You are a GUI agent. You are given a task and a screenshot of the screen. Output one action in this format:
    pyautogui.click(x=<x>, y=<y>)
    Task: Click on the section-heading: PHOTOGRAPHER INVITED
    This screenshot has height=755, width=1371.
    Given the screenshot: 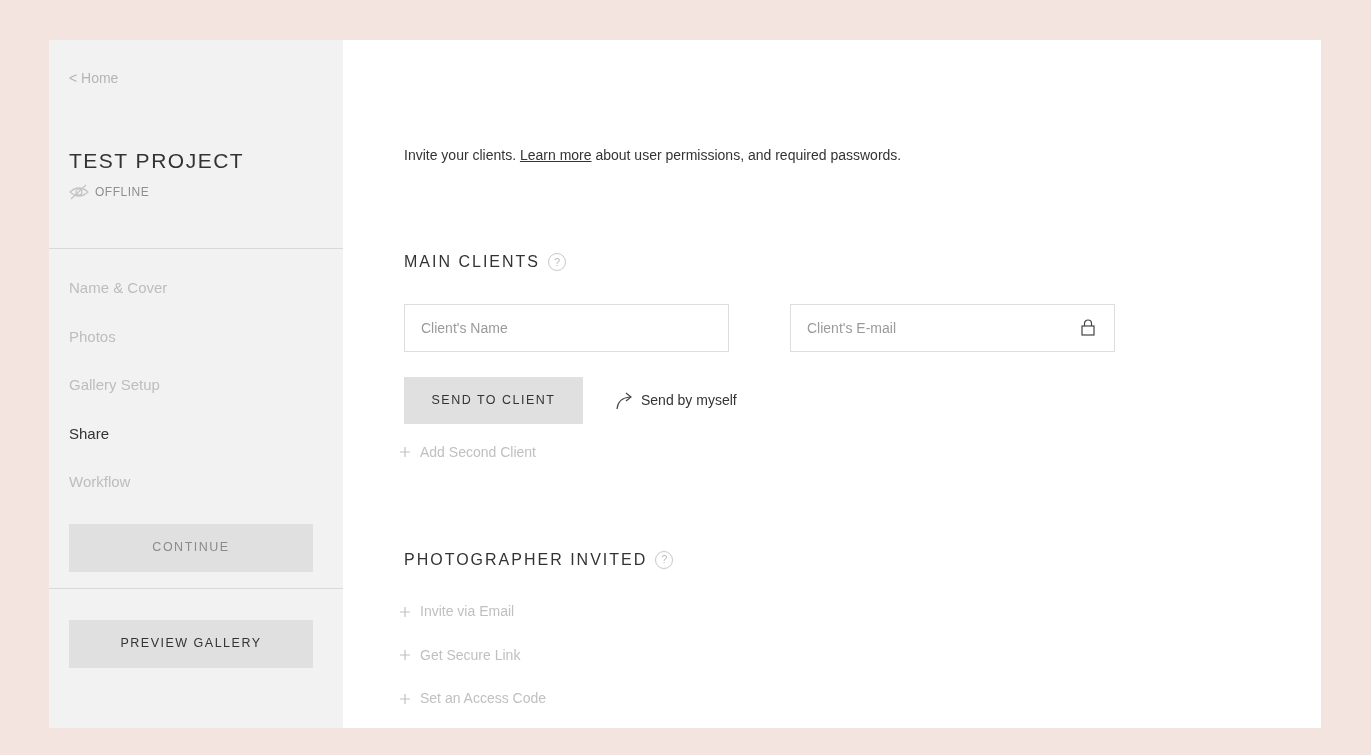 What is the action you would take?
    pyautogui.click(x=526, y=559)
    